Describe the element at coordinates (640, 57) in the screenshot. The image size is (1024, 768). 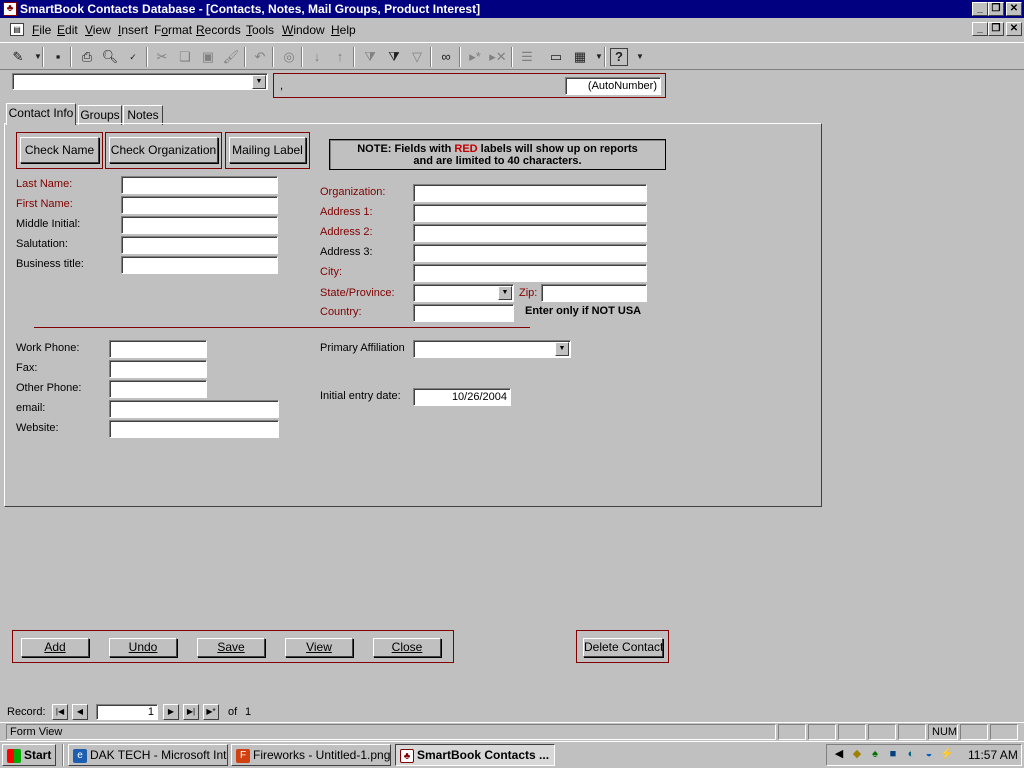
I see `help-dropdown-icon: ▼` at that location.